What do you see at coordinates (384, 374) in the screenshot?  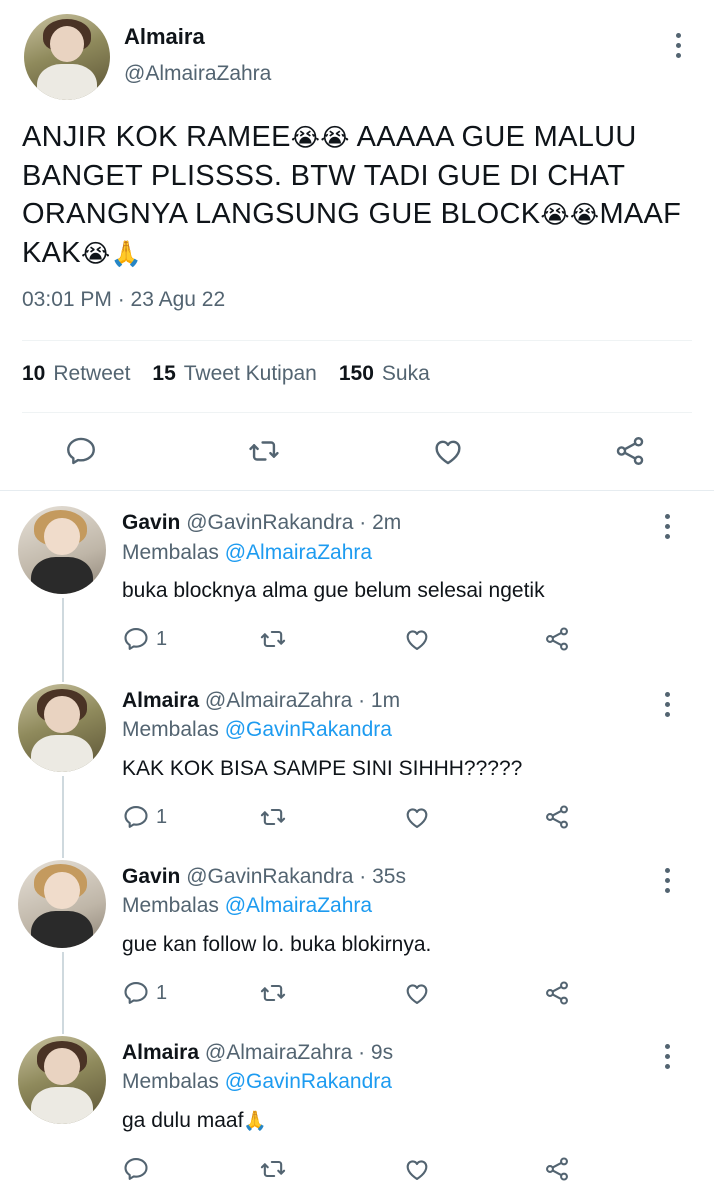 I see `likes-stat: 150 Suka` at bounding box center [384, 374].